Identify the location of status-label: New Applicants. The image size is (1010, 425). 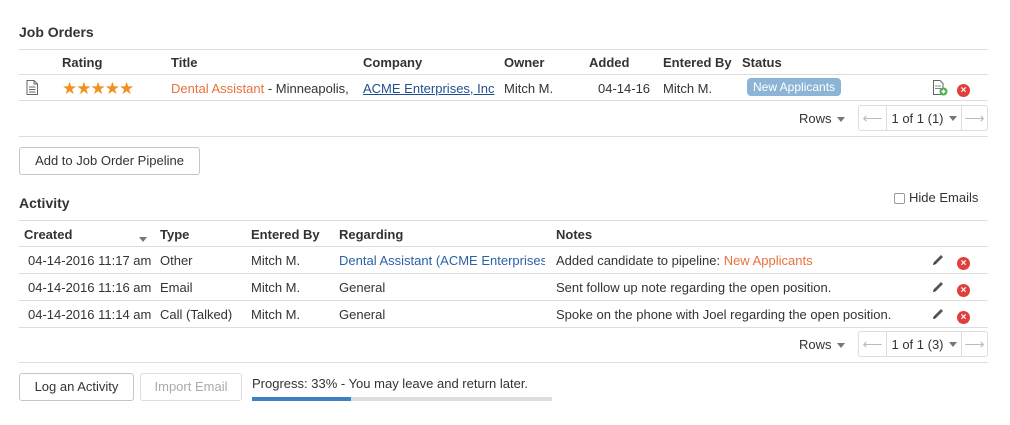
(794, 87).